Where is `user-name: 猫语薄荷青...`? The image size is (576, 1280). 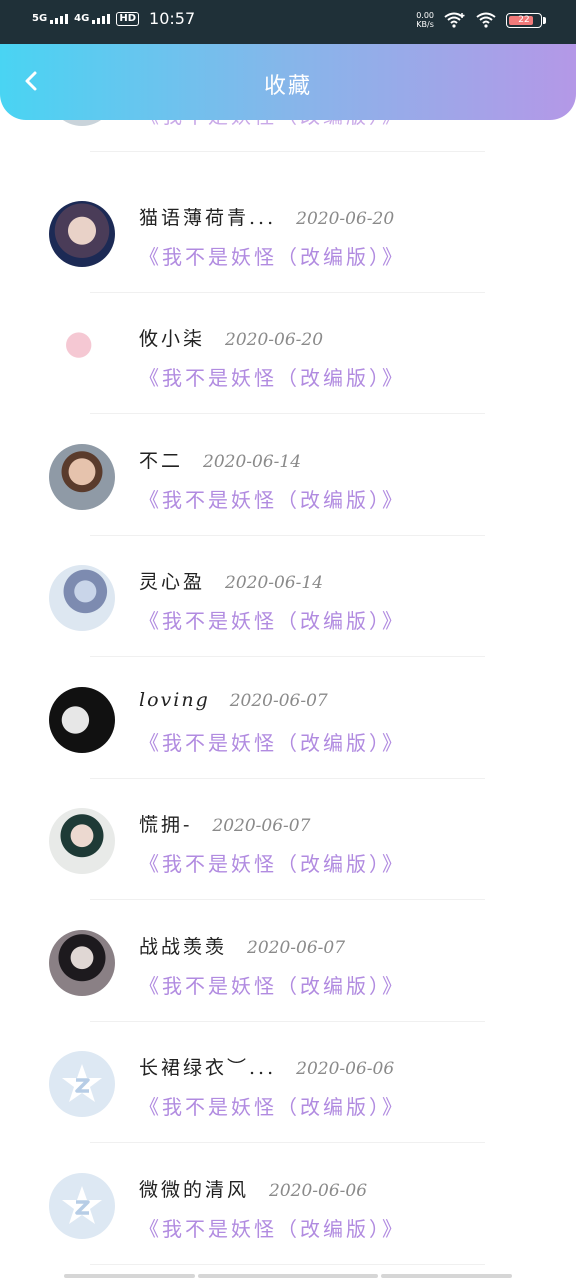 user-name: 猫语薄荷青... is located at coordinates (208, 218).